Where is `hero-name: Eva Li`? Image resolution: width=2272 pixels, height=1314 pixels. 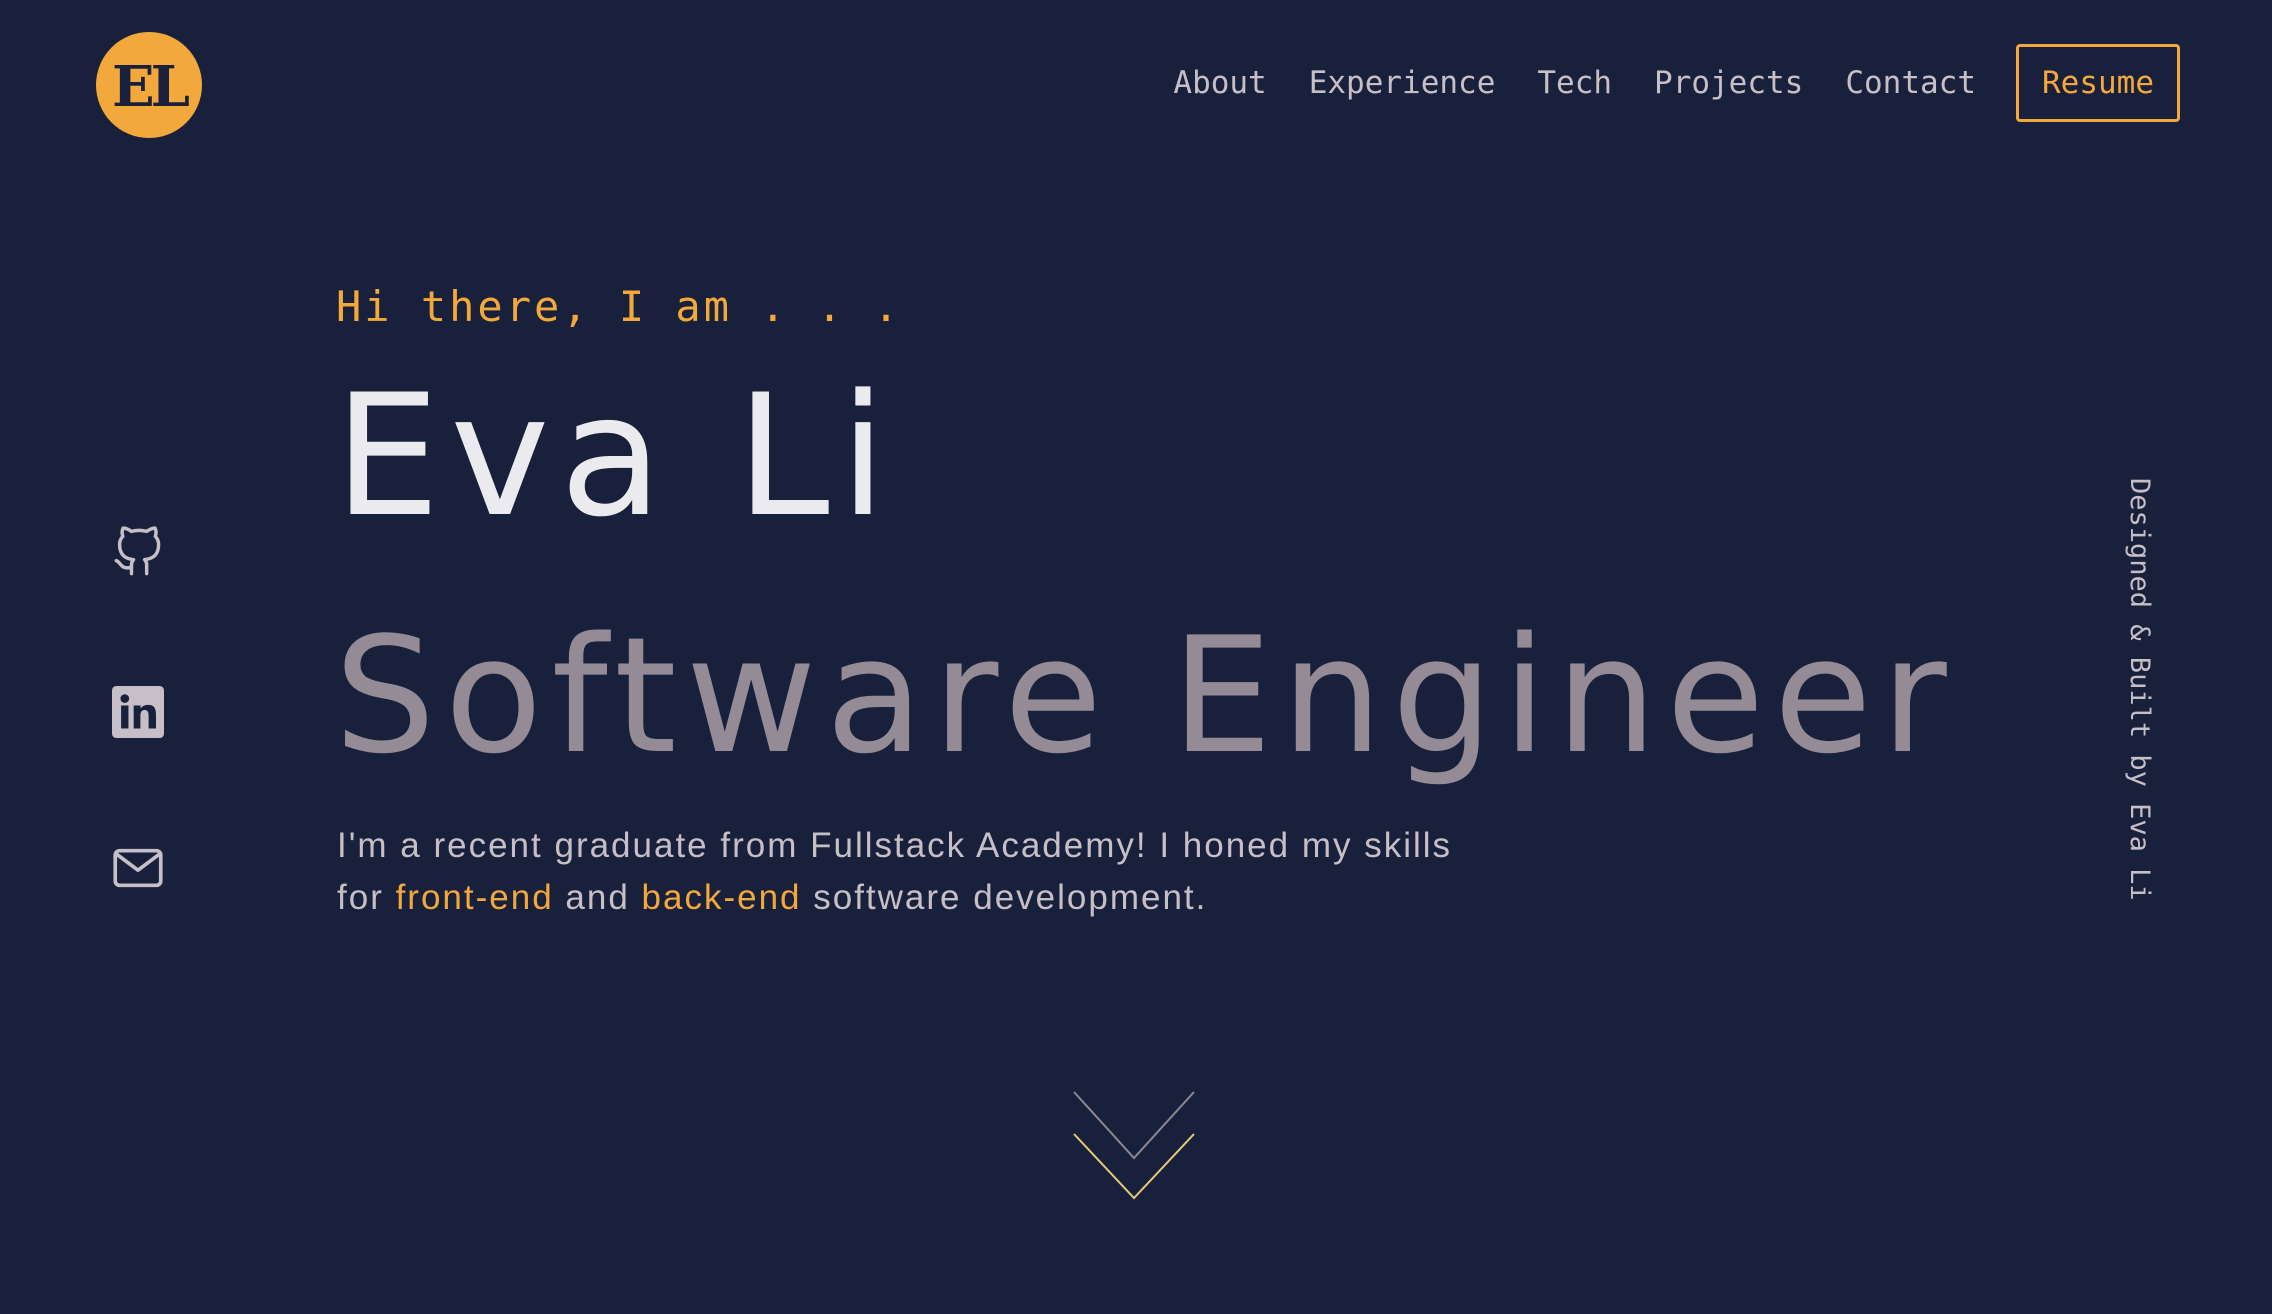 hero-name: Eva Li is located at coordinates (615, 456).